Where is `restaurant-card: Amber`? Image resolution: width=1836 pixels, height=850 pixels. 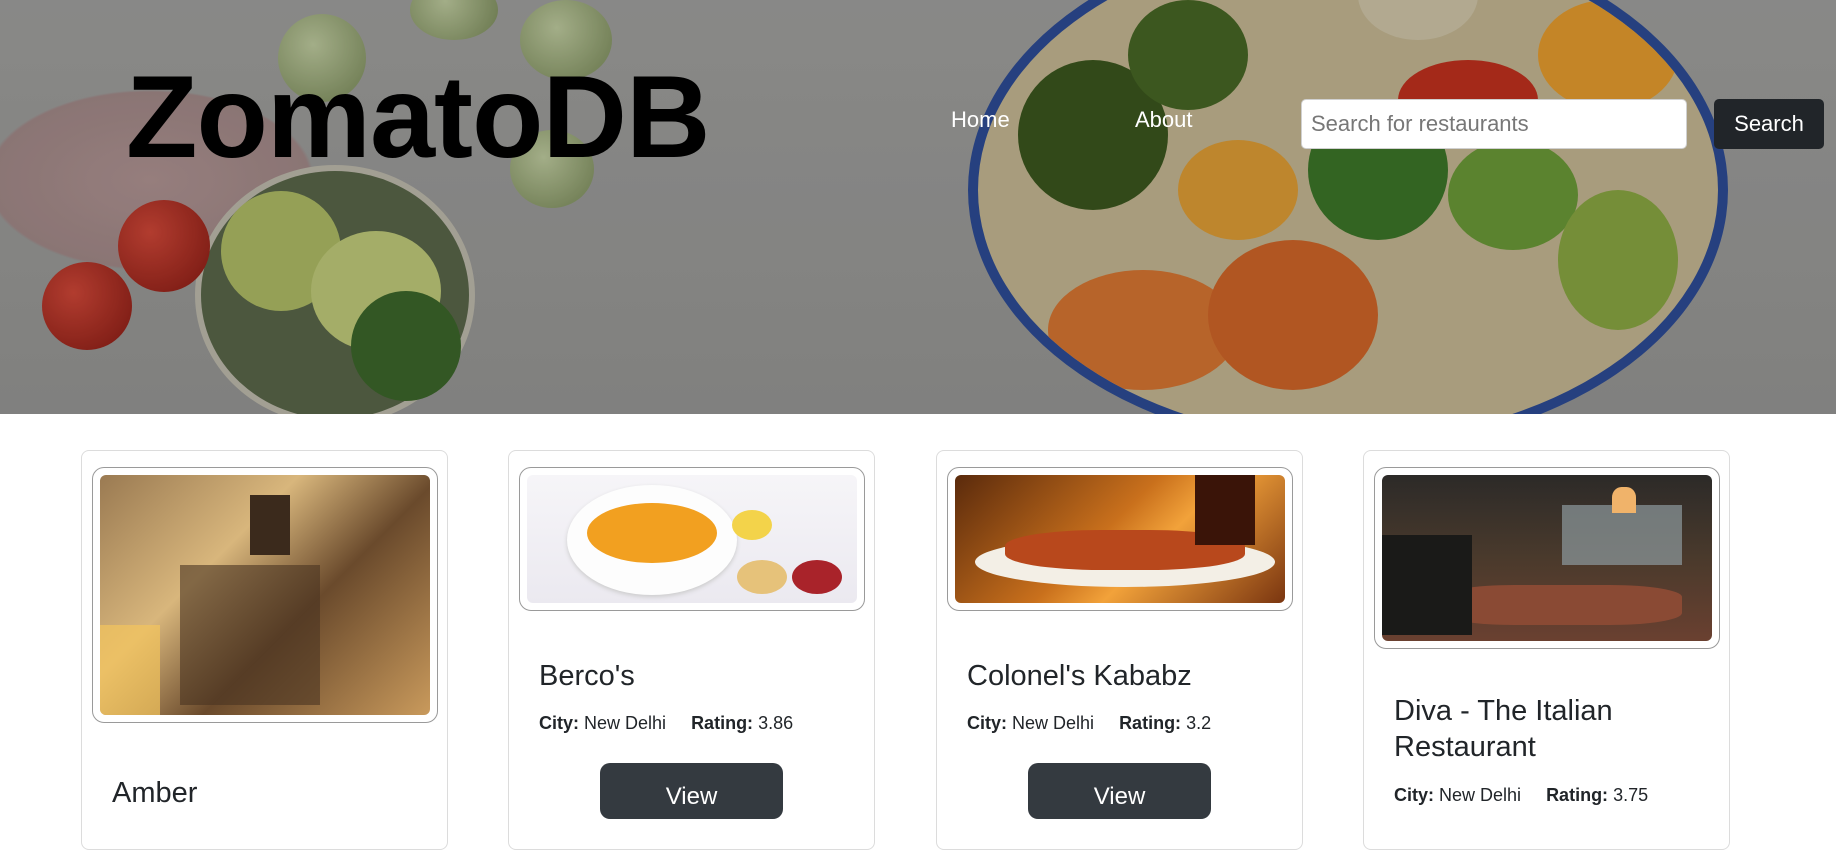
restaurant-card: Amber is located at coordinates (264, 650).